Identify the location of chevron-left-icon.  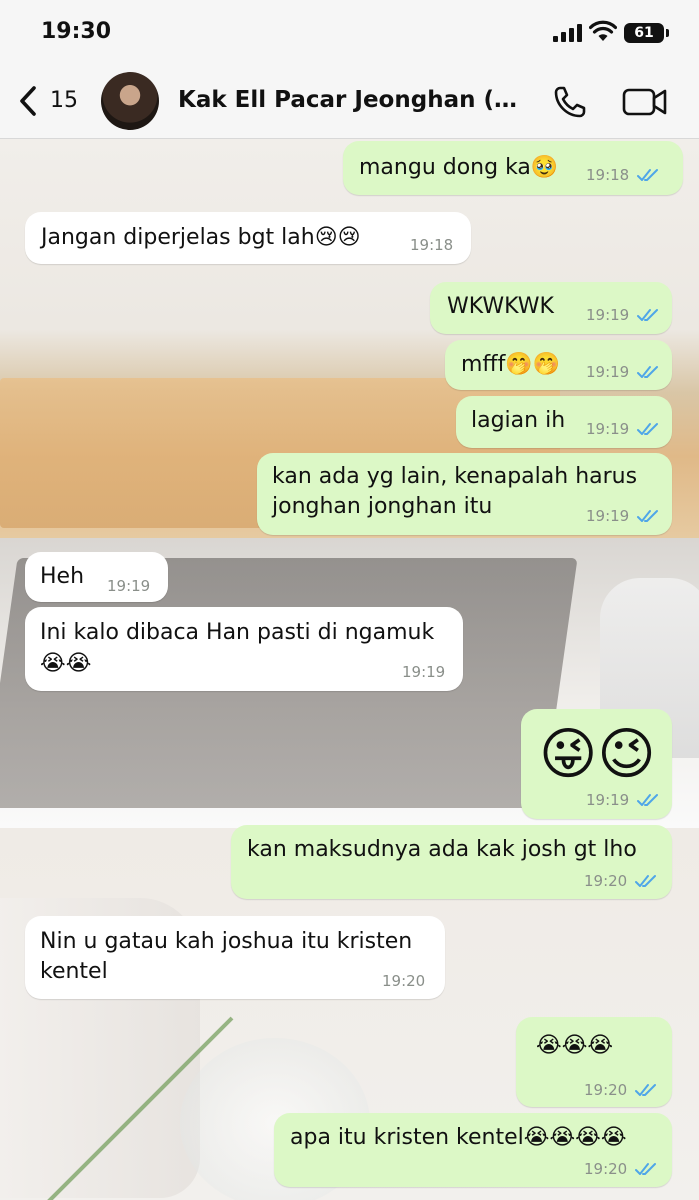
(29, 101).